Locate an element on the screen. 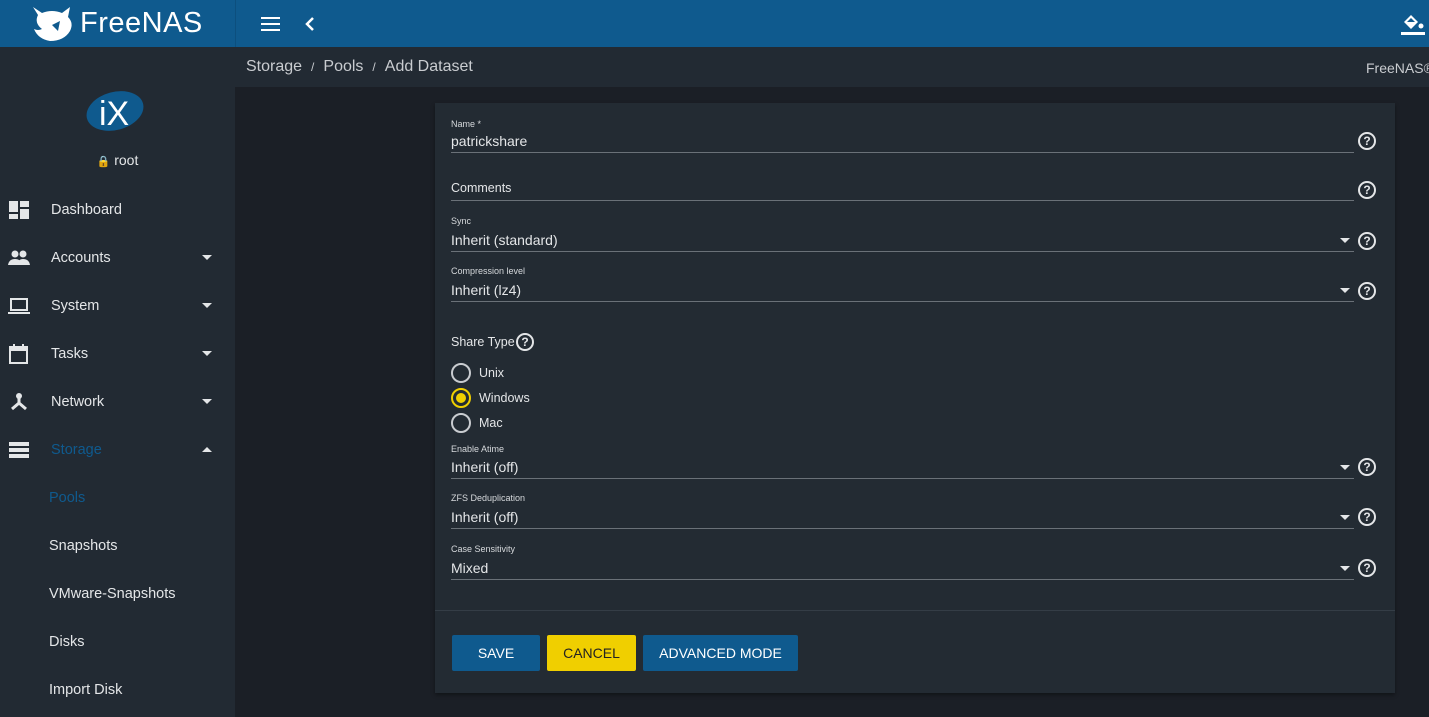  calendar-icon is located at coordinates (18, 354).